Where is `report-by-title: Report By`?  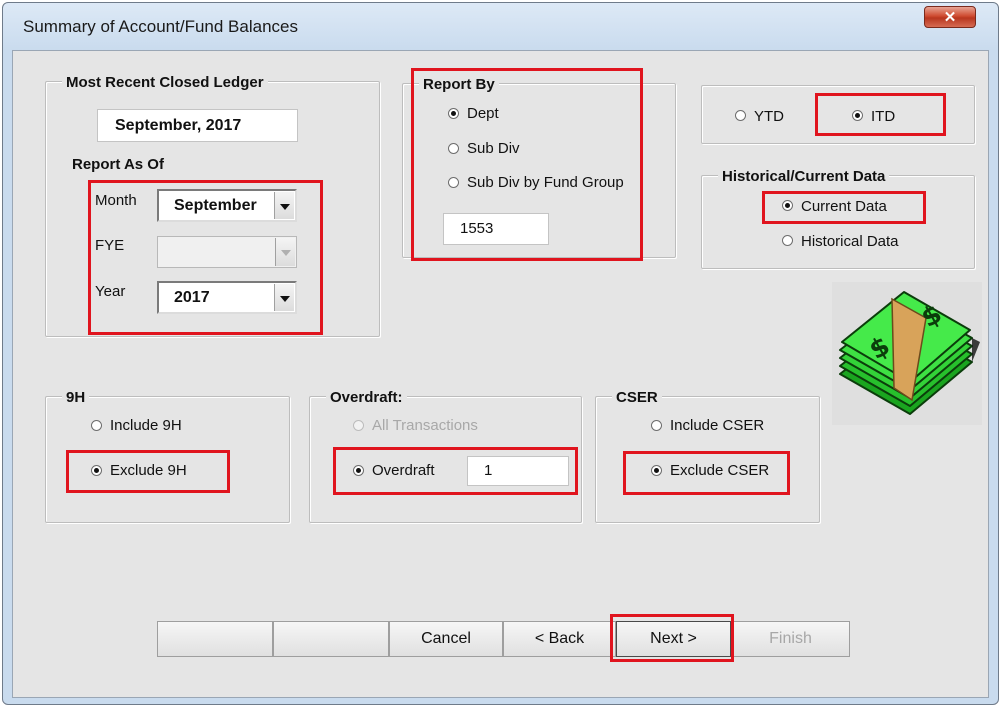
report-by-title: Report By is located at coordinates (459, 84).